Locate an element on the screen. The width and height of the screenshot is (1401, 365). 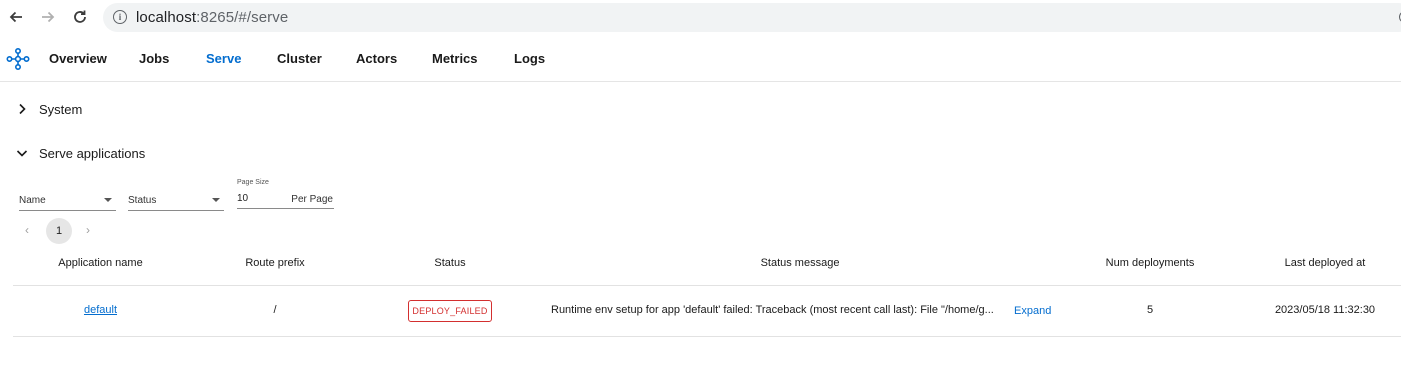
ray-logo-icon is located at coordinates (18, 59).